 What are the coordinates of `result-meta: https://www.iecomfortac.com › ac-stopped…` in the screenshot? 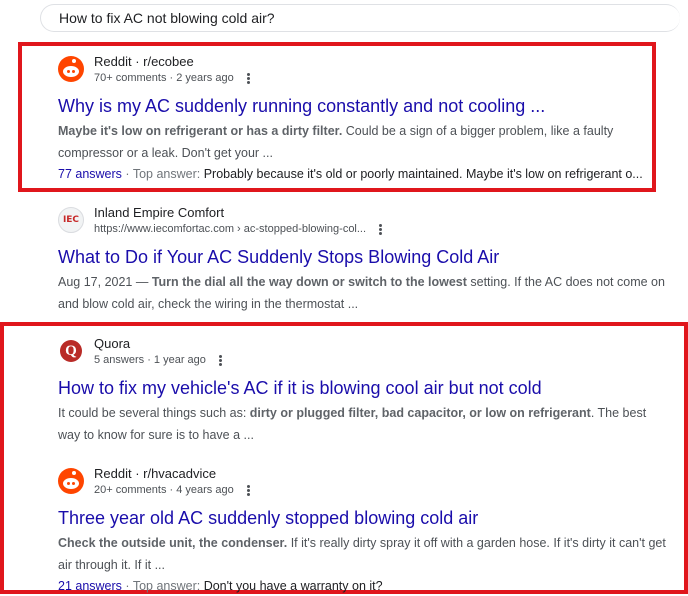 It's located at (239, 229).